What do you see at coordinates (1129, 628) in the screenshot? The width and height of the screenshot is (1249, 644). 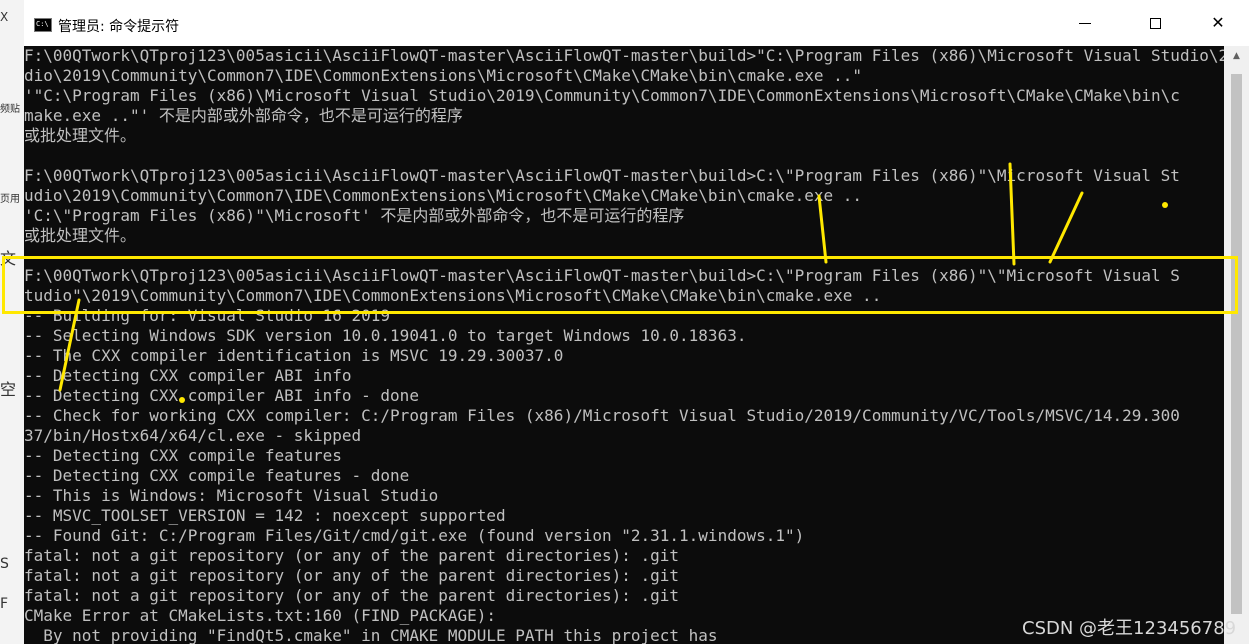 I see `csdn-watermark: CSDN @老王123456789` at bounding box center [1129, 628].